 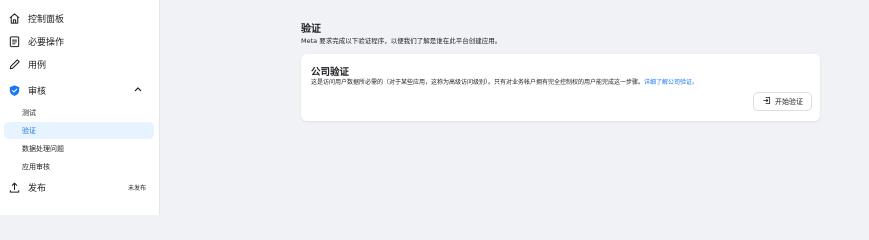 I want to click on pencil-icon, so click(x=14, y=64).